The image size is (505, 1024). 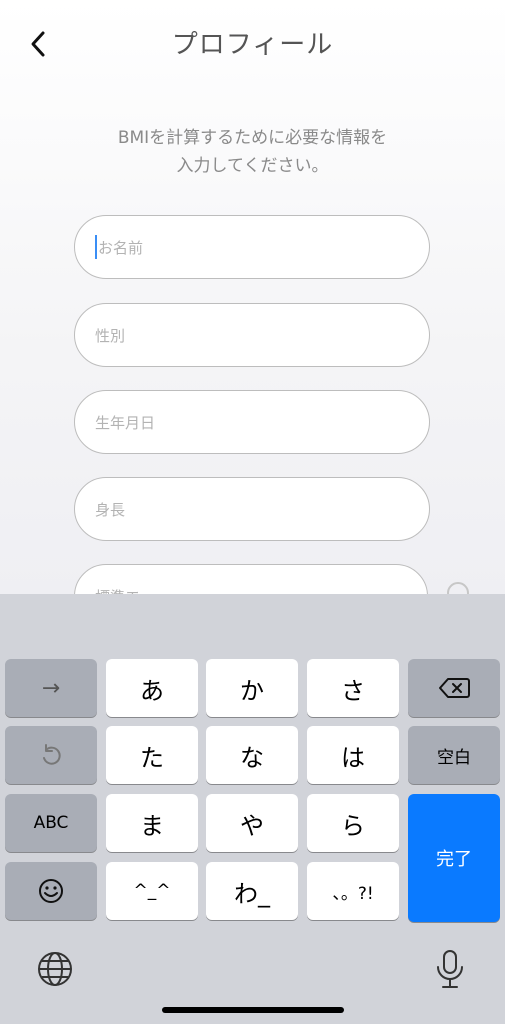 What do you see at coordinates (152, 823) in the screenshot?
I see `key-ma: ま` at bounding box center [152, 823].